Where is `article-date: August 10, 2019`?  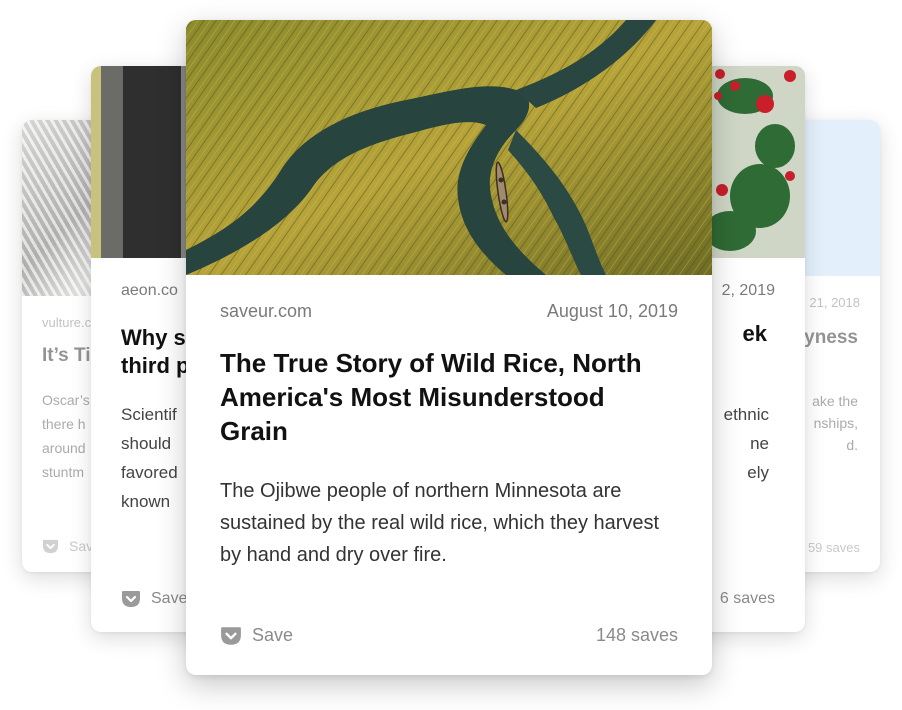
article-date: August 10, 2019 is located at coordinates (612, 311).